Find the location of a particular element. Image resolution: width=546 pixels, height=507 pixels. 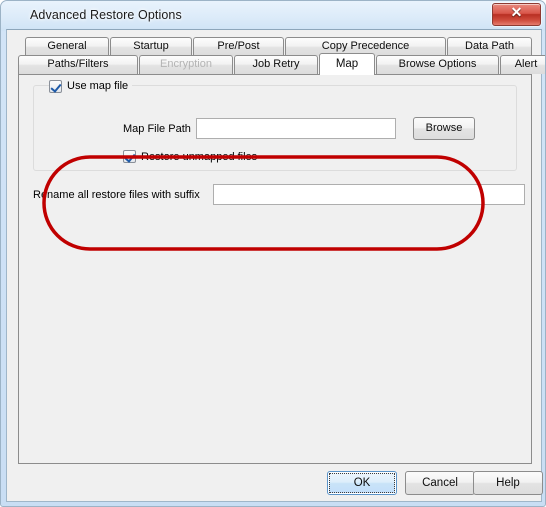

browse-button: Browse is located at coordinates (444, 128).